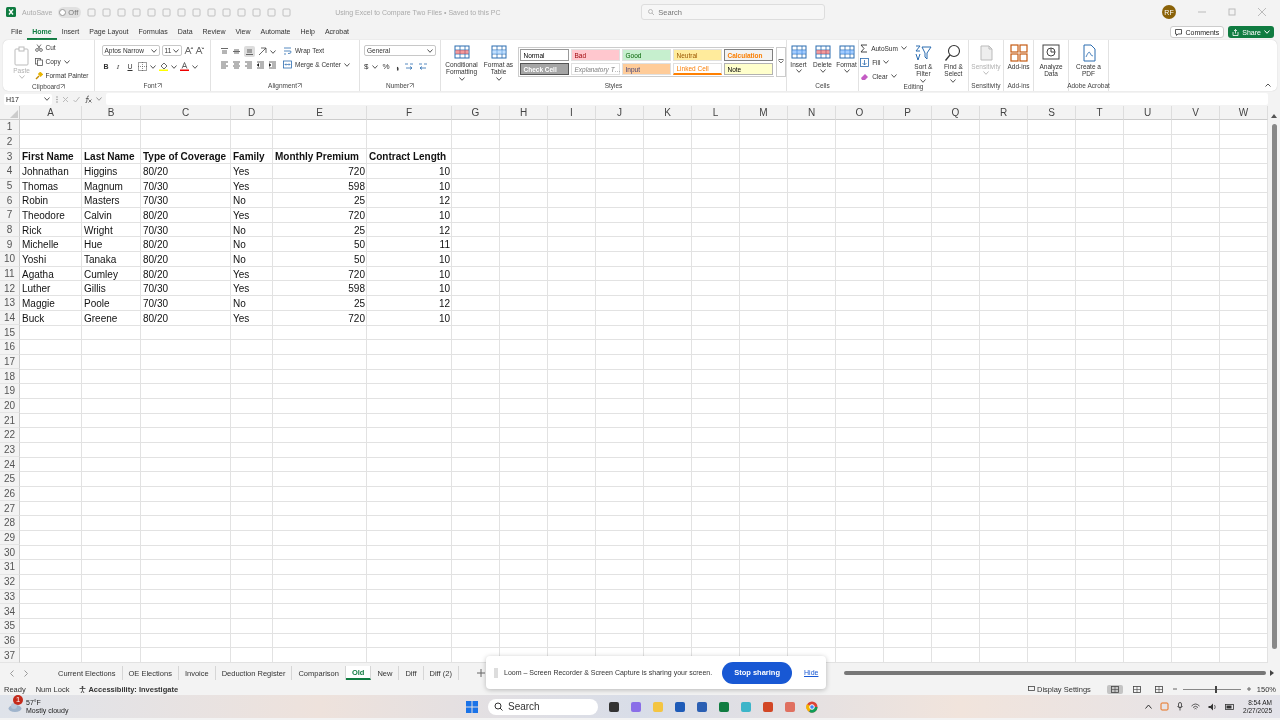  I want to click on word-icon, so click(702, 706).